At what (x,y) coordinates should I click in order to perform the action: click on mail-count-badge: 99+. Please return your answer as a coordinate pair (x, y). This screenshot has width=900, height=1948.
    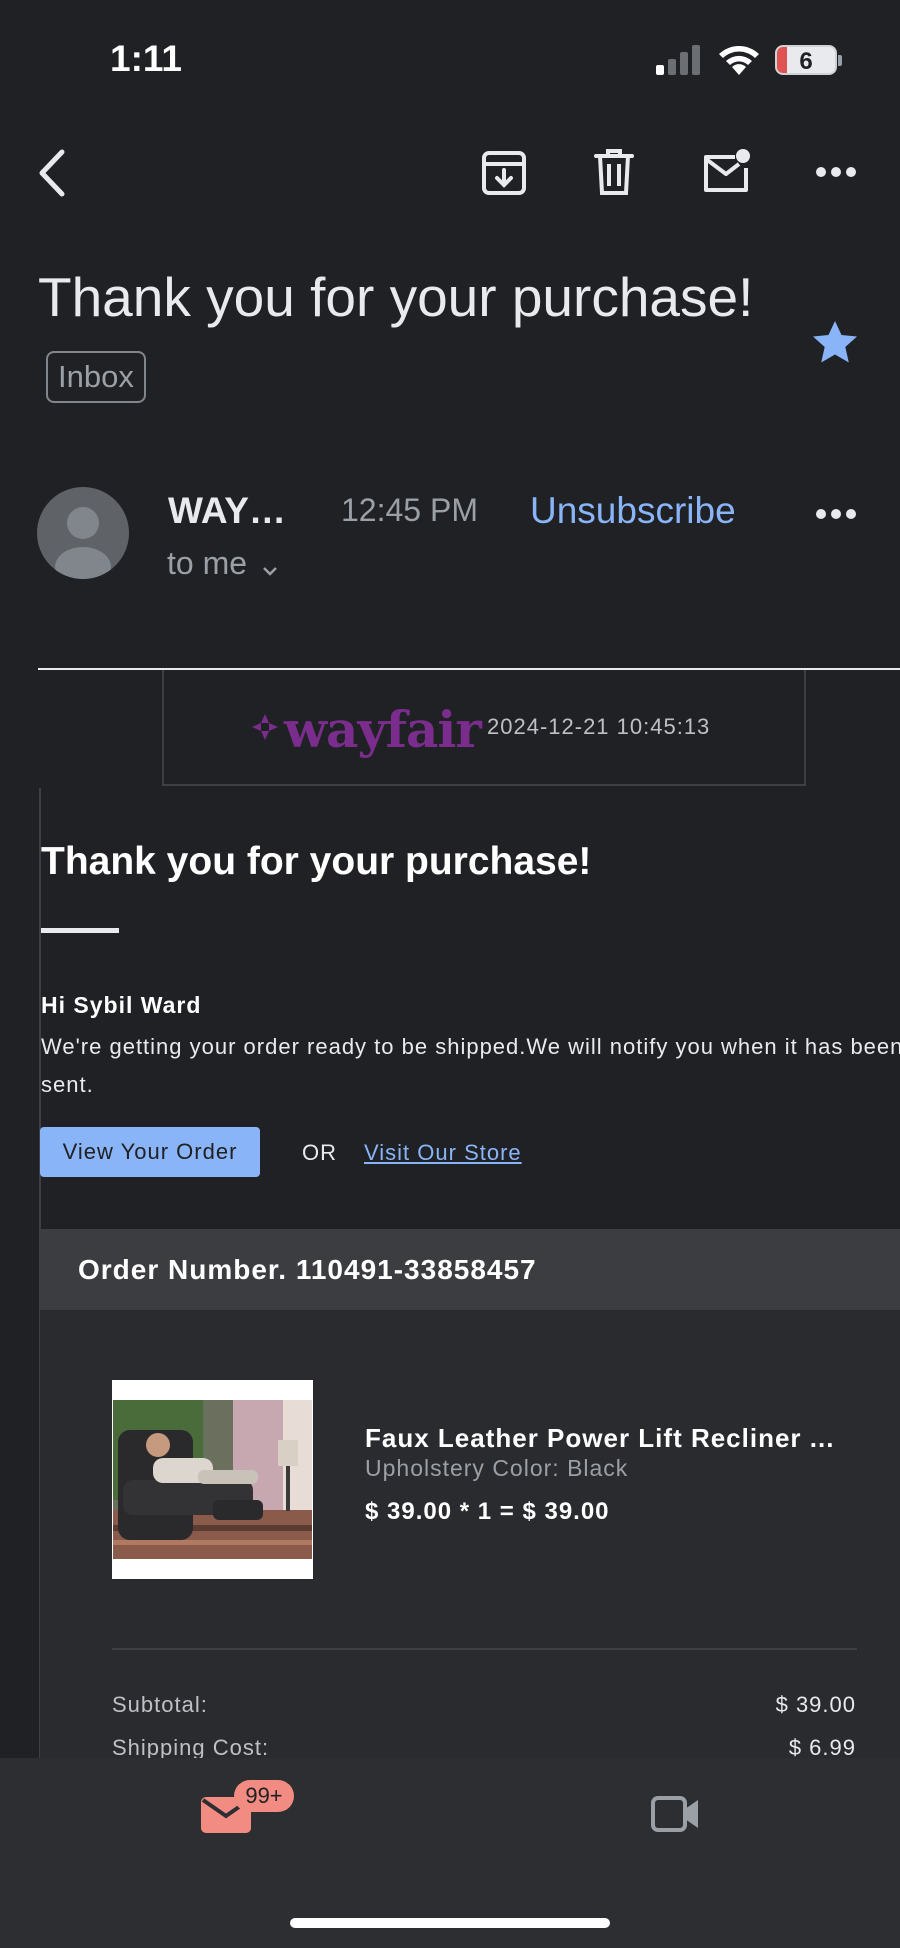
    Looking at the image, I should click on (264, 1796).